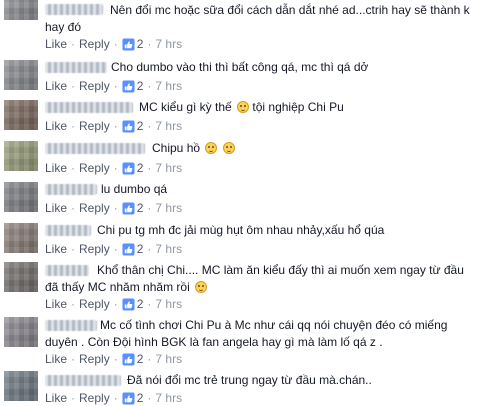 The width and height of the screenshot is (482, 406). What do you see at coordinates (314, 148) in the screenshot?
I see `comment-text: Chipu hồ` at bounding box center [314, 148].